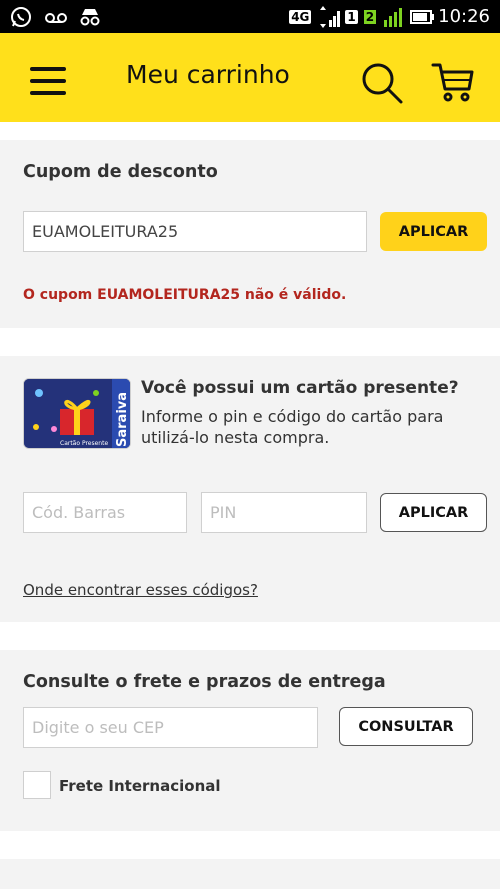  What do you see at coordinates (105, 512) in the screenshot?
I see `barcode-input` at bounding box center [105, 512].